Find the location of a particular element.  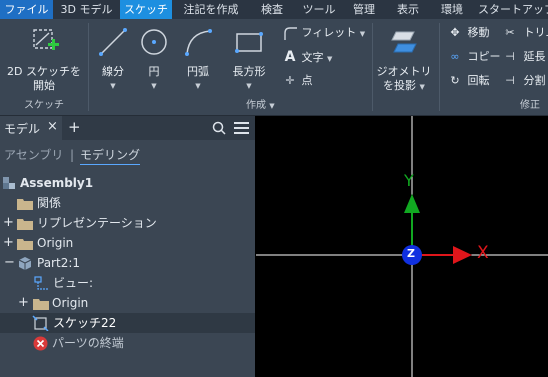

extend-icon: ⊣ is located at coordinates (510, 56).